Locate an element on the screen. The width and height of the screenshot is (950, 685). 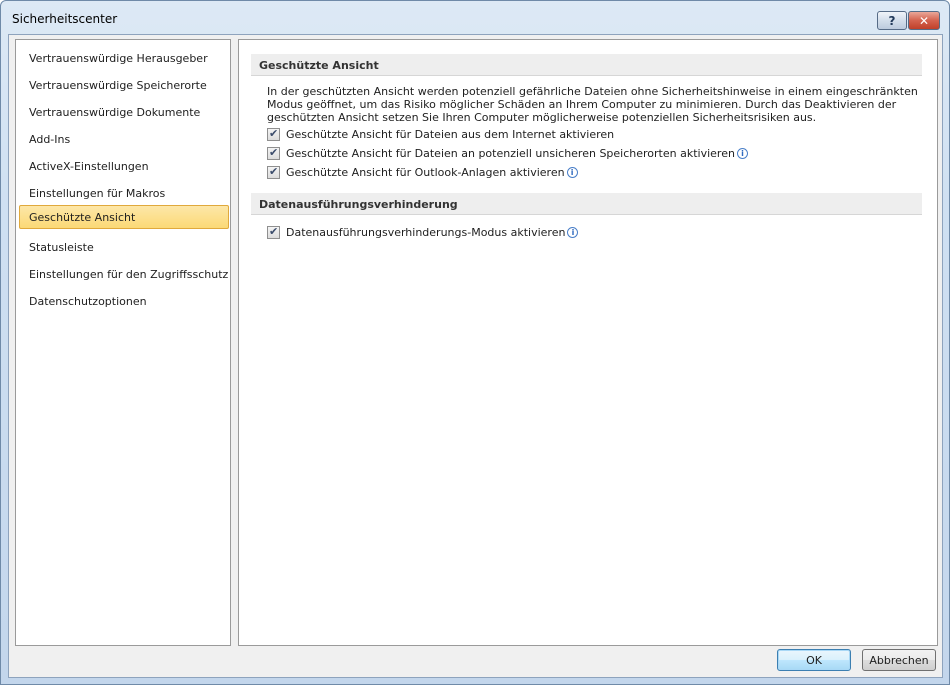
sidebar-item-activex-settings: ActiveX-Einstellungen is located at coordinates (124, 166).